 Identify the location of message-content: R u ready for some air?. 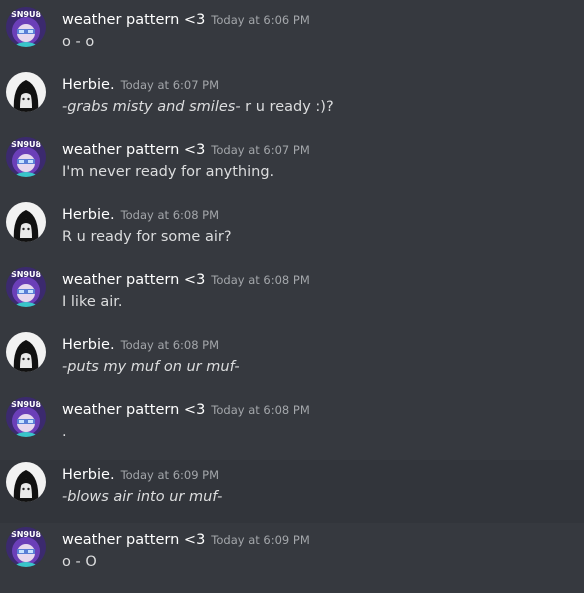
(147, 237).